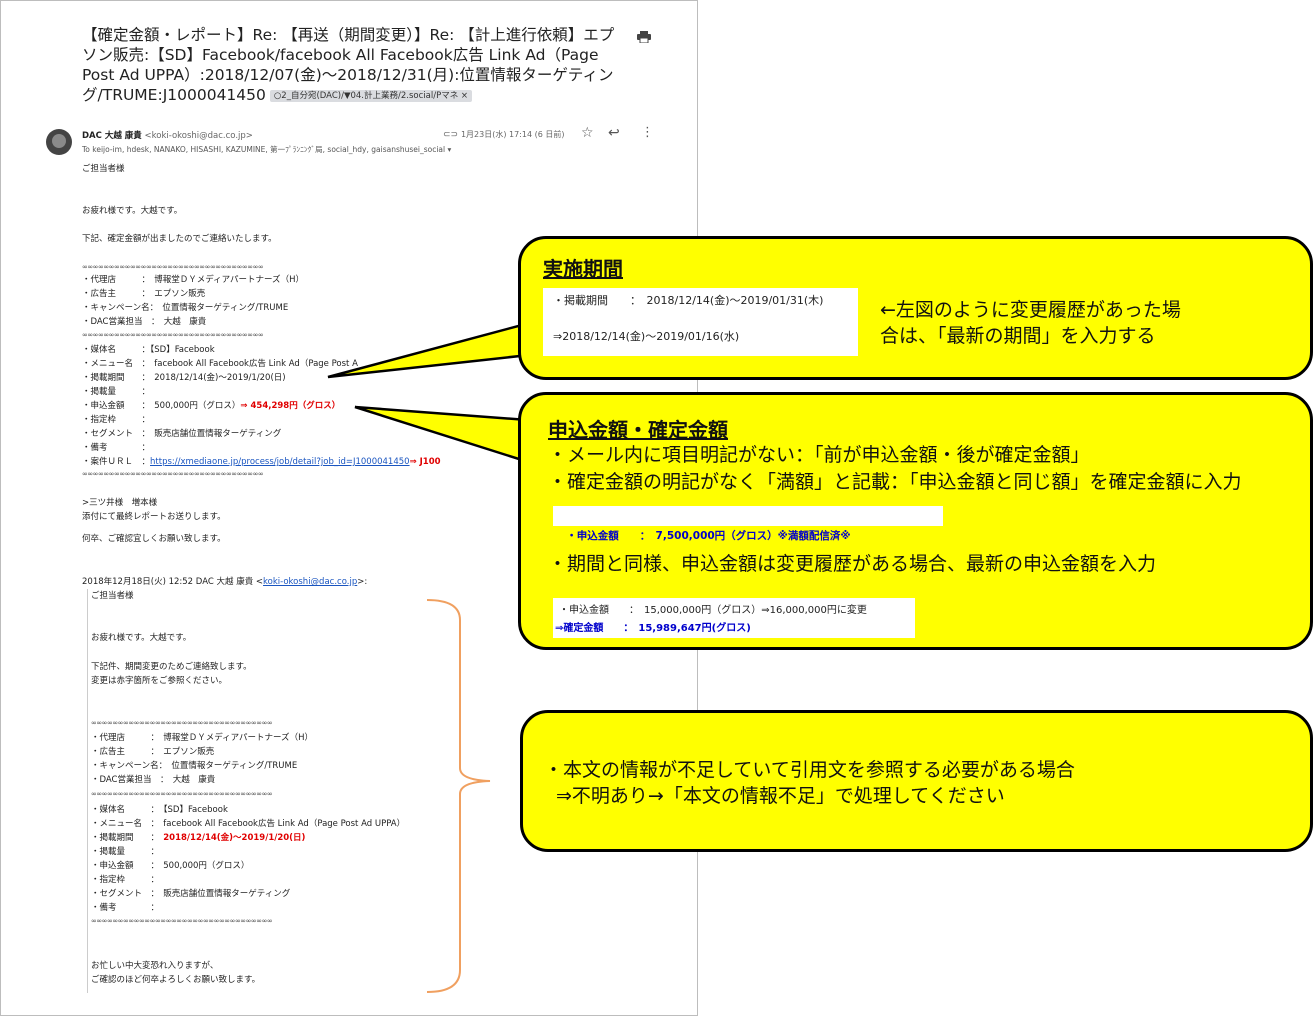 The width and height of the screenshot is (1314, 1018). Describe the element at coordinates (708, 536) in the screenshot. I see `inset-amount-line: ・申込金額 ： 7,500,000円（グロス）※満額配信済※` at that location.